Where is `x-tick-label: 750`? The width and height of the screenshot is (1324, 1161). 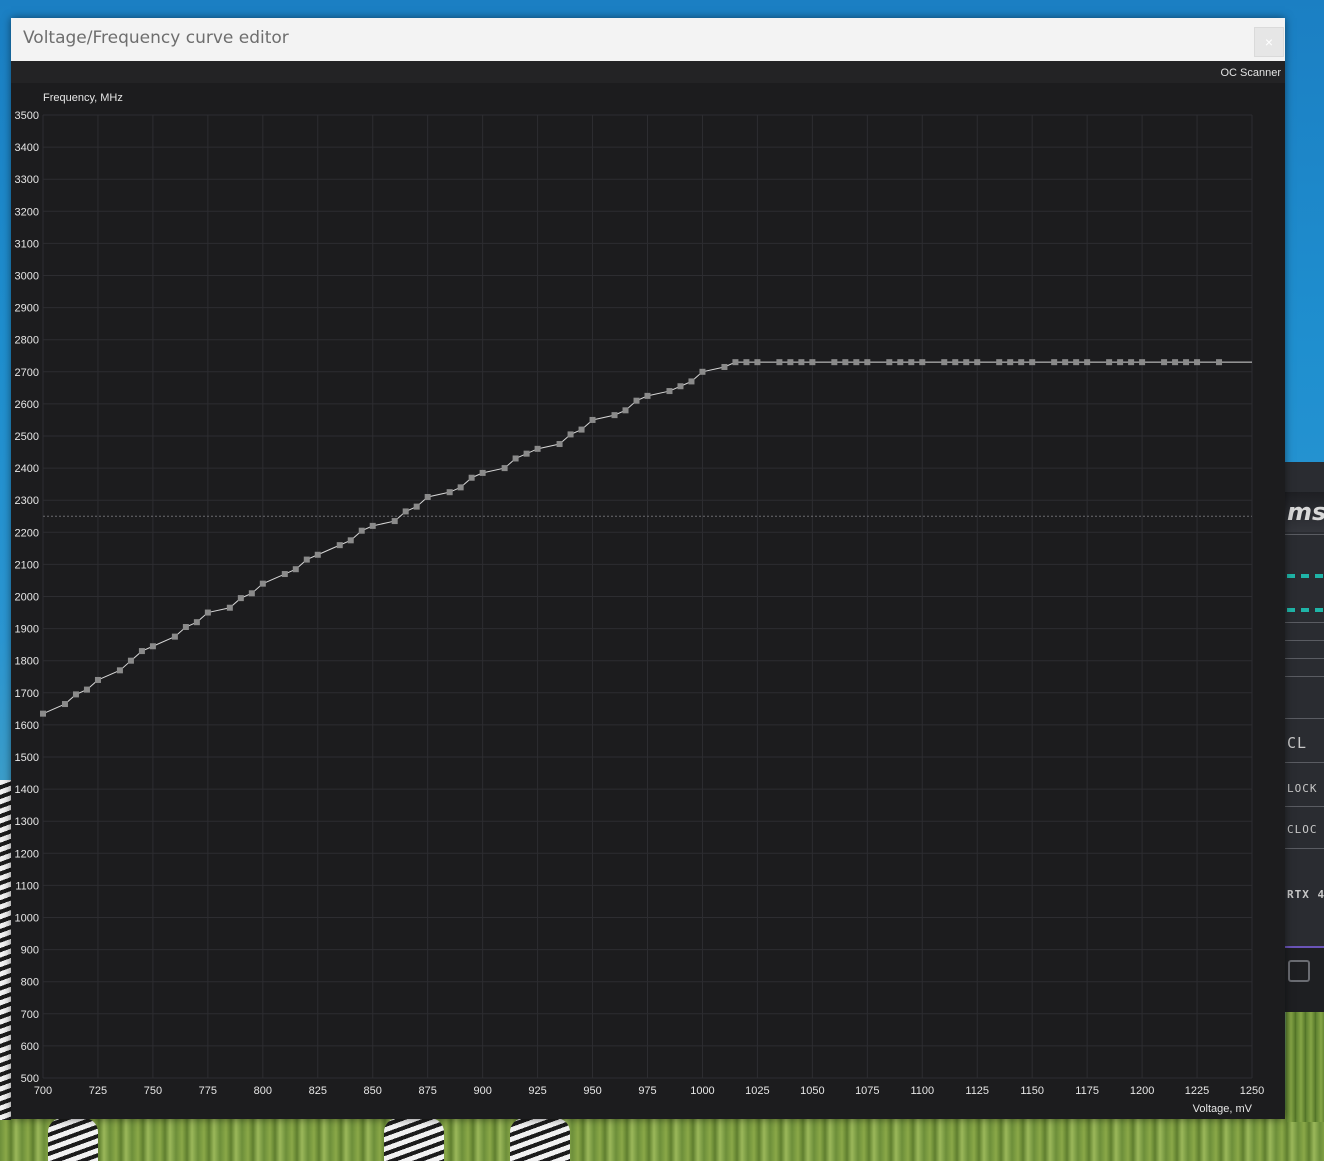
x-tick-label: 750 is located at coordinates (153, 1091).